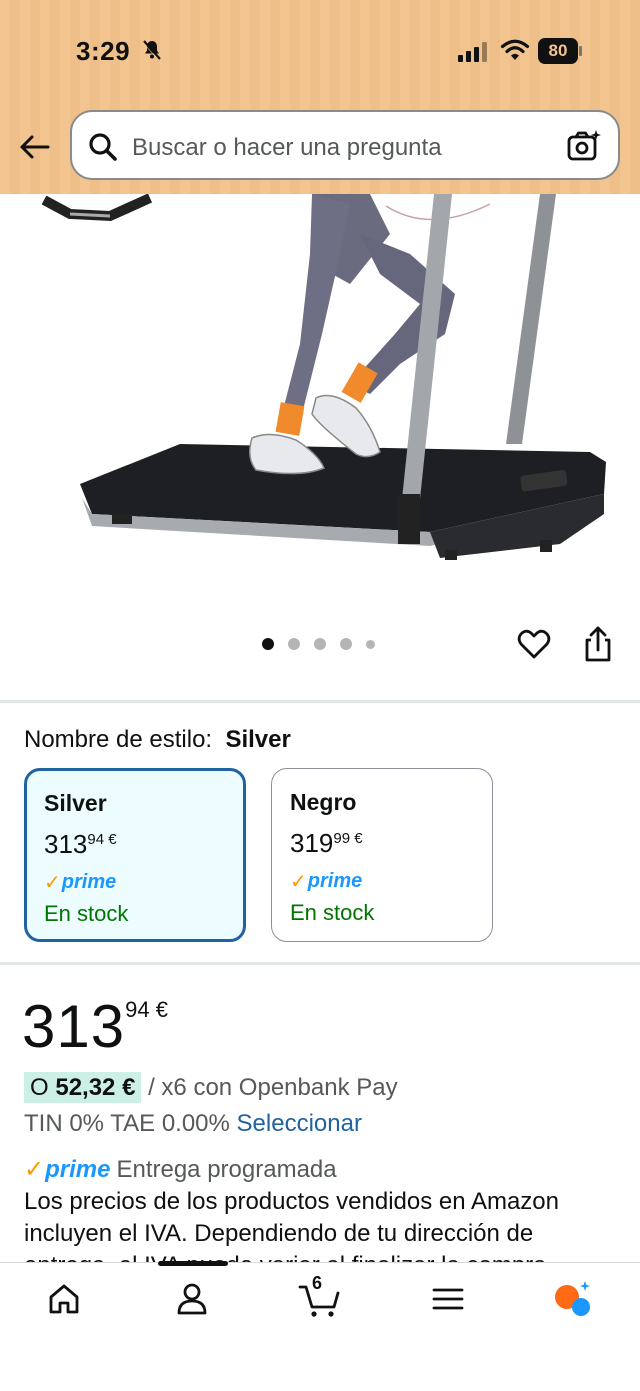 This screenshot has height=1391, width=640. What do you see at coordinates (127, 1123) in the screenshot?
I see `tin-text: TIN 0% TAE 0.00%` at bounding box center [127, 1123].